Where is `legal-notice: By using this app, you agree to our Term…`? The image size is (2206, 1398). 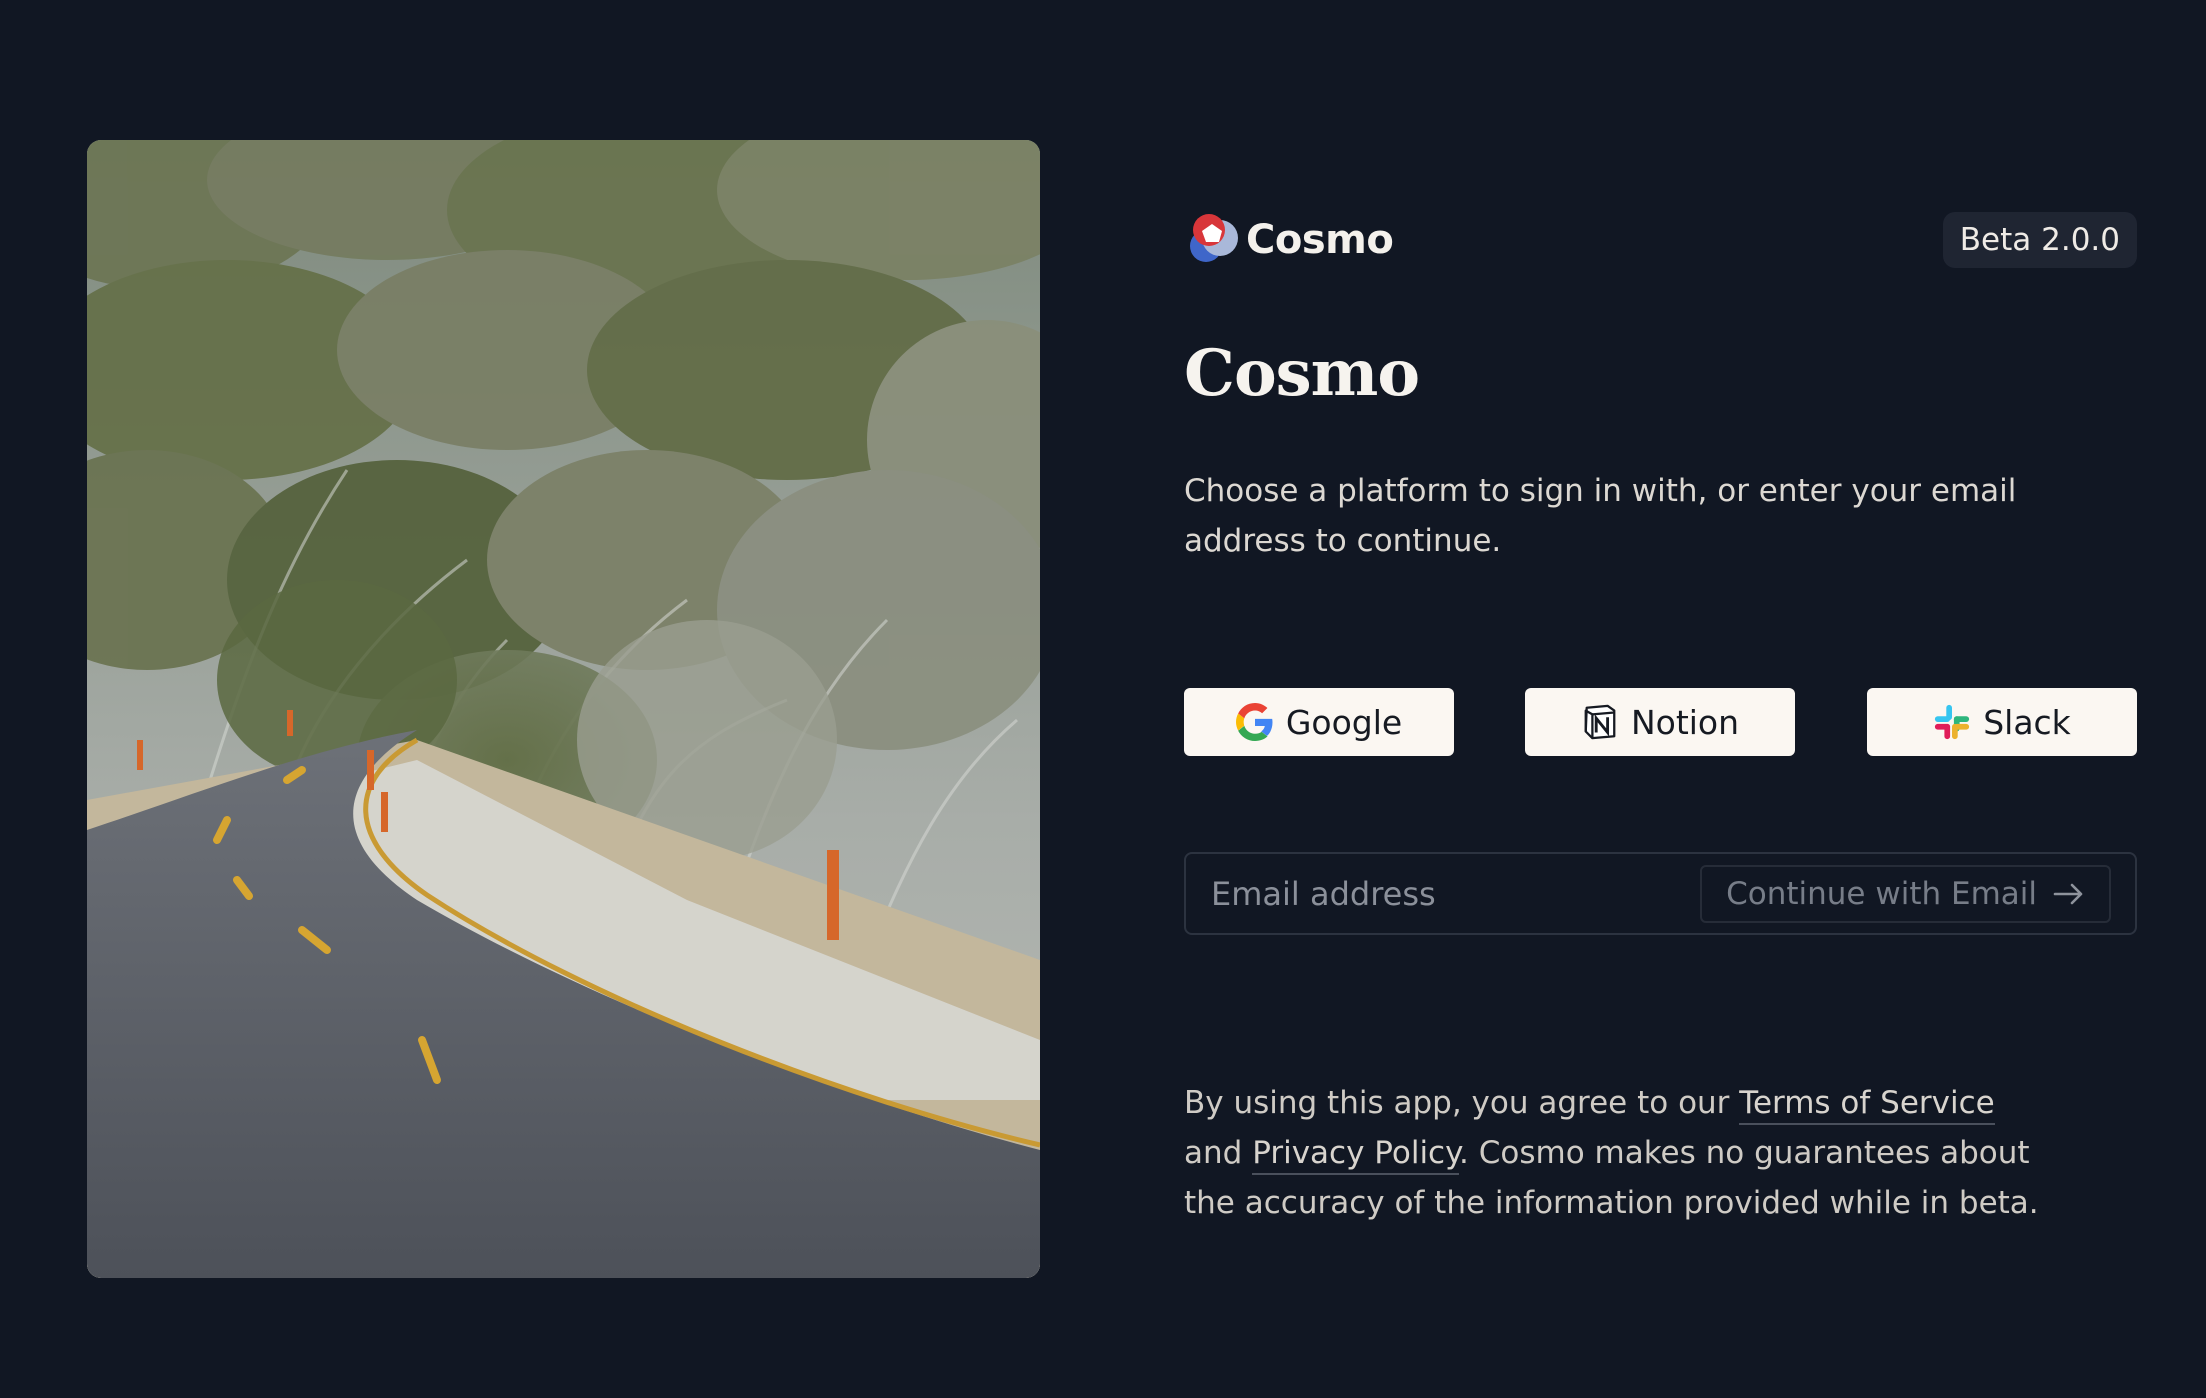 legal-notice: By using this app, you agree to our Term… is located at coordinates (1614, 1153).